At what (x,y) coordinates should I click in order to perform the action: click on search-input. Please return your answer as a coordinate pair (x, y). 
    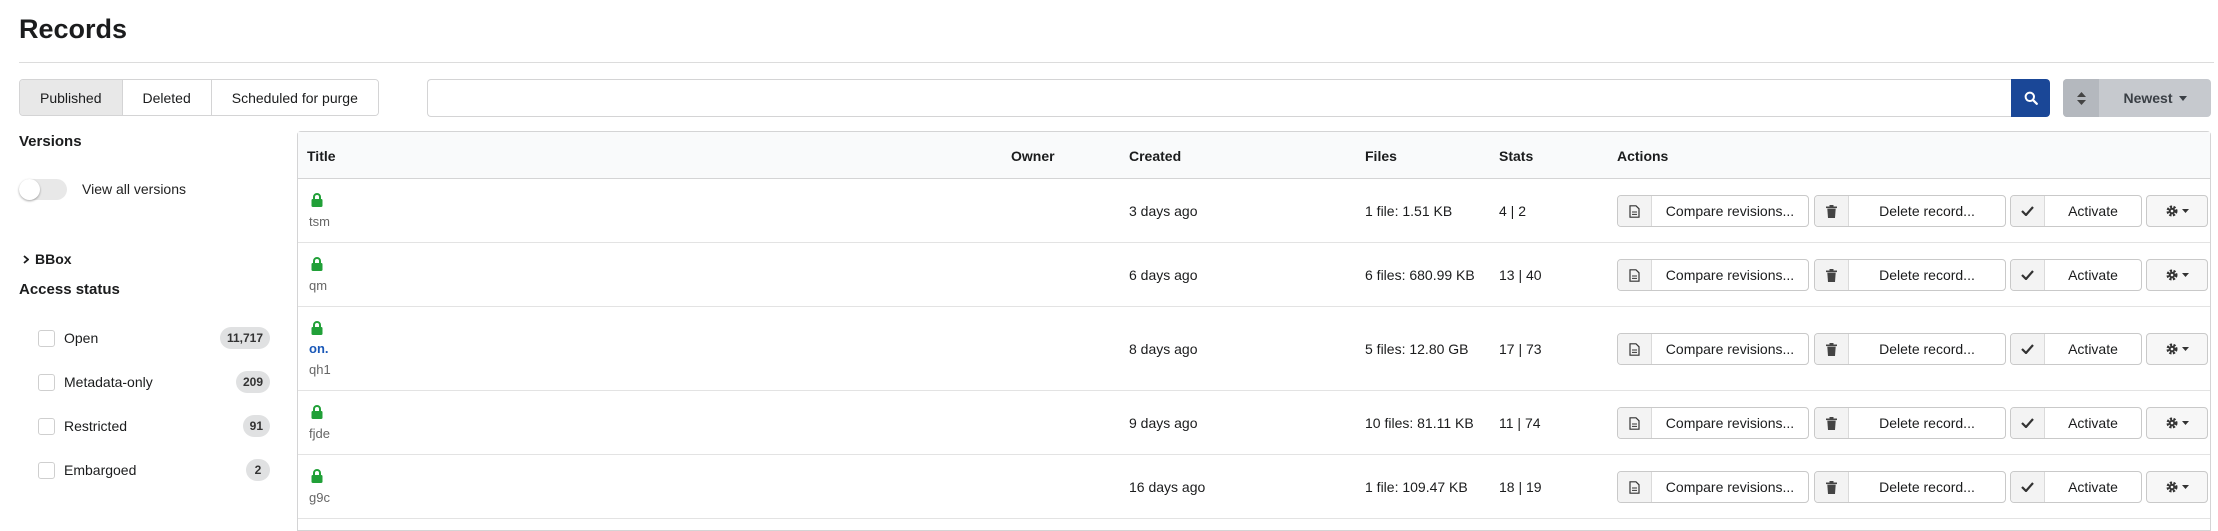
    Looking at the image, I should click on (1219, 98).